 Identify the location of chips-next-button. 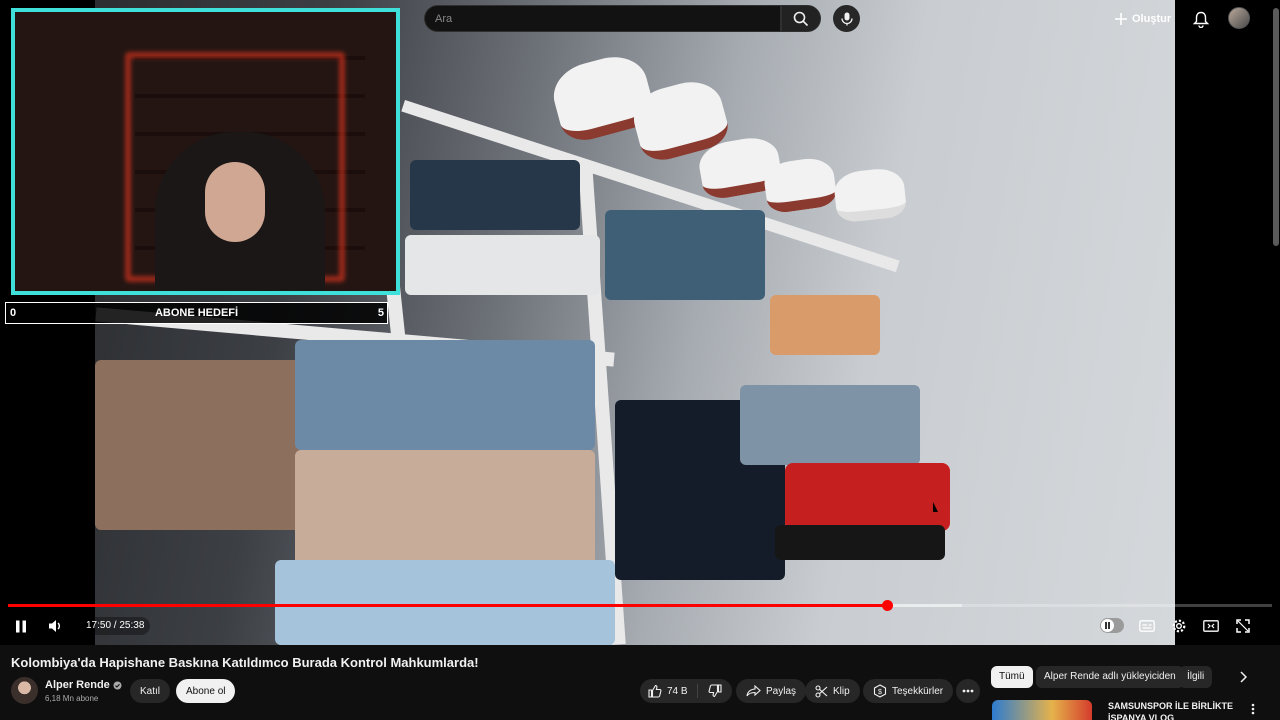
(1243, 677).